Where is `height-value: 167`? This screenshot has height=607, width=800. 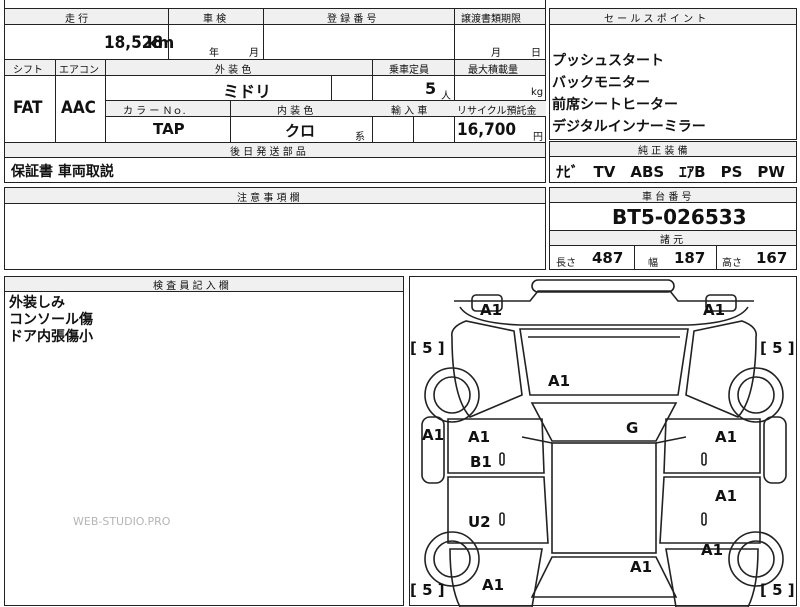
height-value: 167 is located at coordinates (772, 258).